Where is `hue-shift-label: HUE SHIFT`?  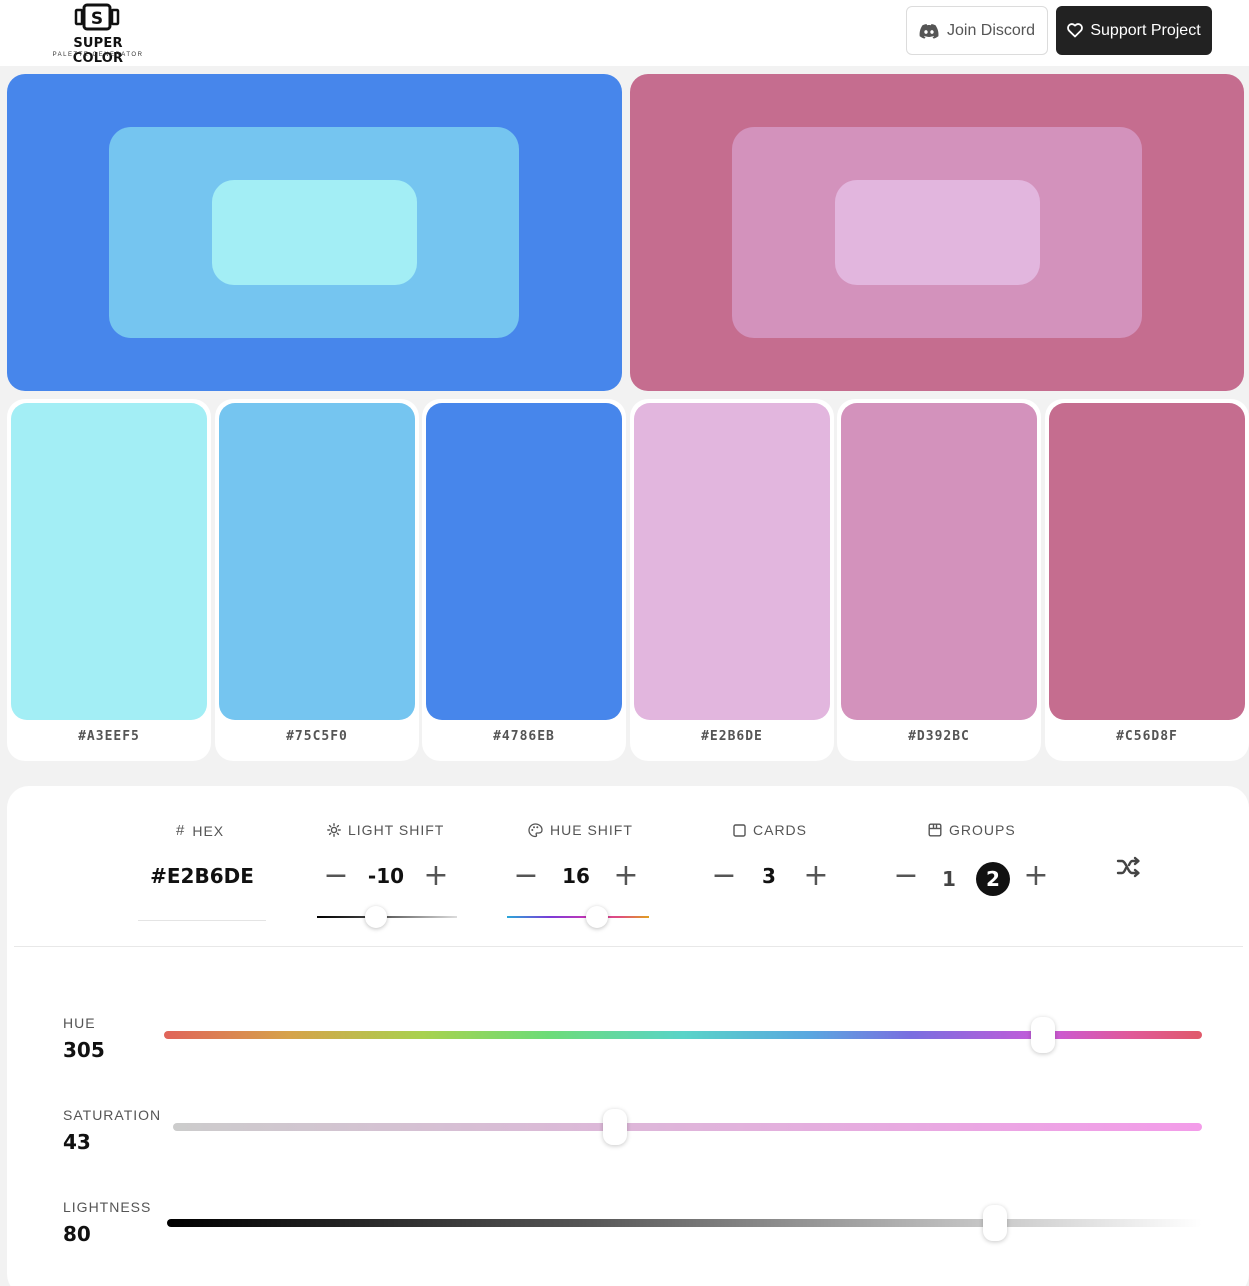 hue-shift-label: HUE SHIFT is located at coordinates (580, 830).